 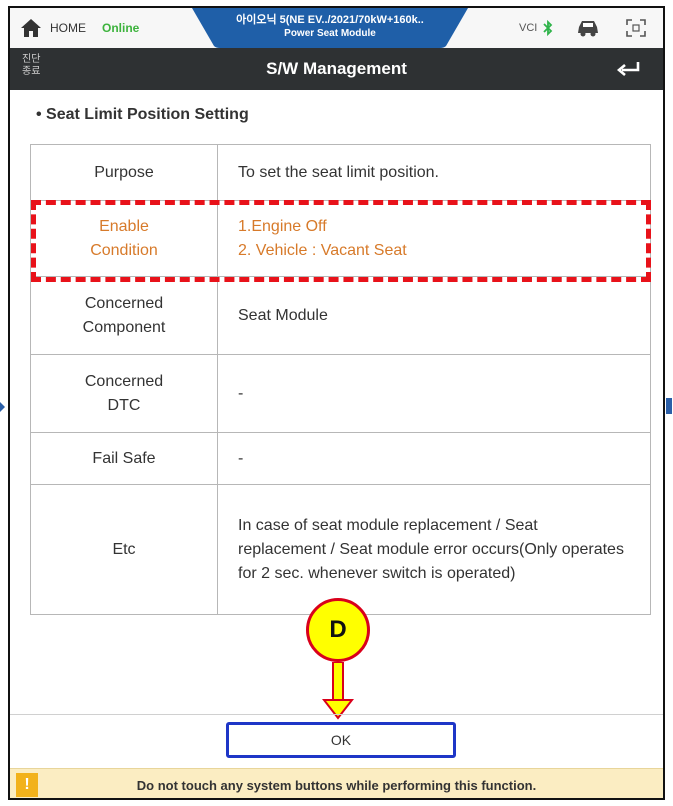 I want to click on row-key: Enable Condition, so click(x=124, y=238).